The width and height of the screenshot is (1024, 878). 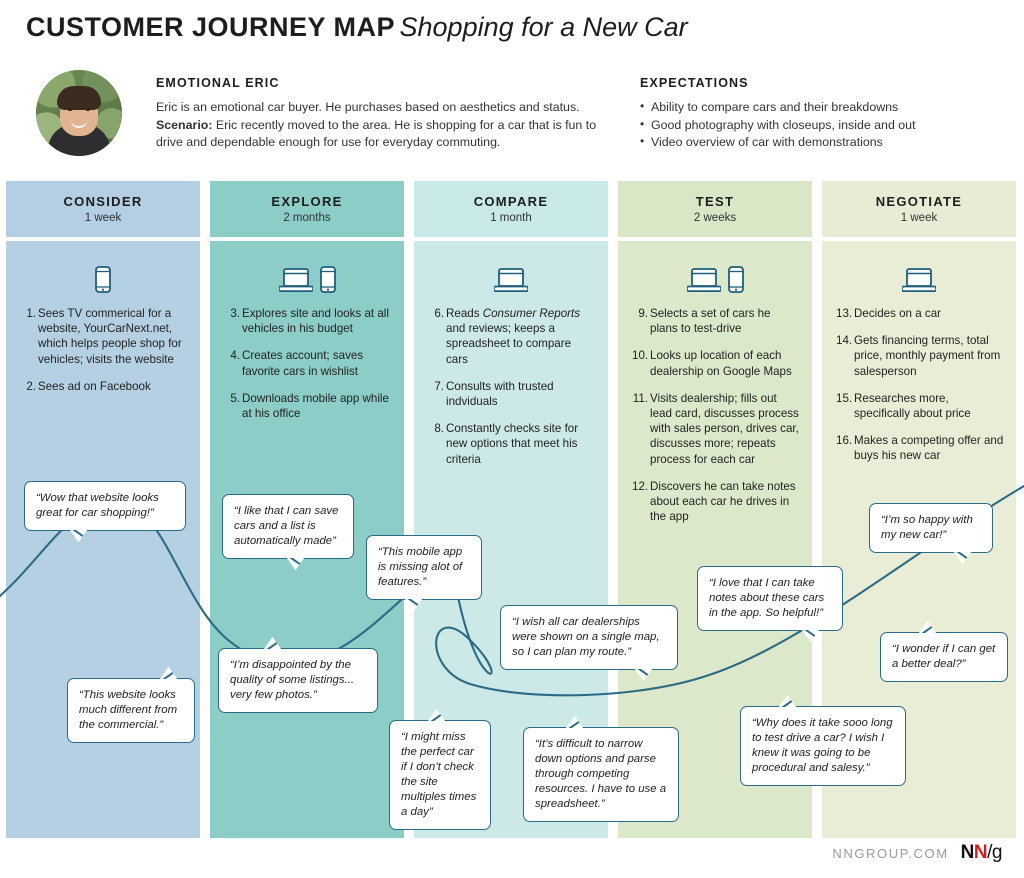 What do you see at coordinates (70, 109) in the screenshot?
I see `avatar-eye-left` at bounding box center [70, 109].